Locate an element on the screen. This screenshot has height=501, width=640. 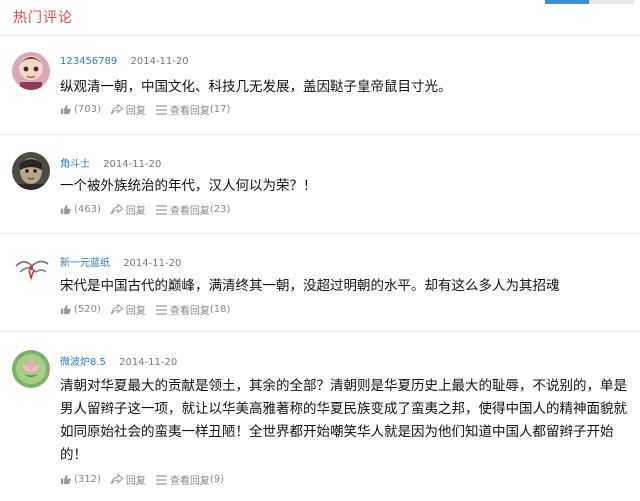
comment-actions: (520) 回复 查看回复 (18) is located at coordinates (145, 309).